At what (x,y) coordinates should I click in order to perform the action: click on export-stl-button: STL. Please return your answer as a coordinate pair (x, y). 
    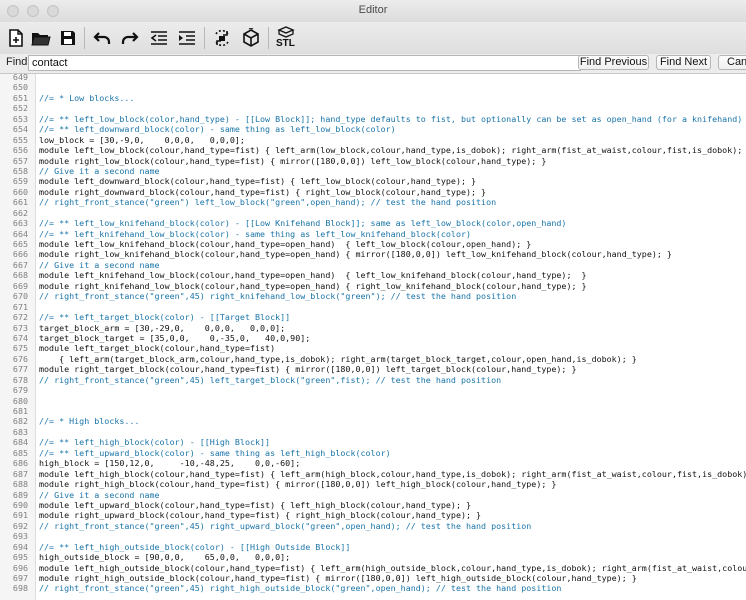
    Looking at the image, I should click on (286, 38).